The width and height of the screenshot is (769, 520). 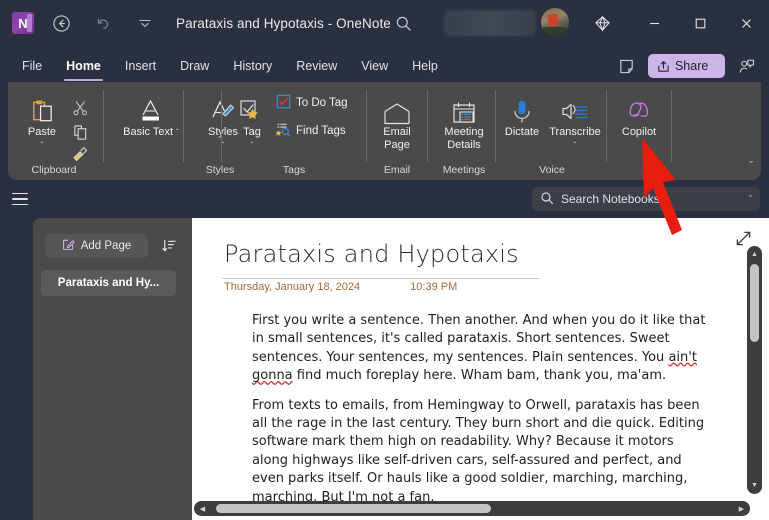 What do you see at coordinates (80, 132) in the screenshot?
I see `copy-button` at bounding box center [80, 132].